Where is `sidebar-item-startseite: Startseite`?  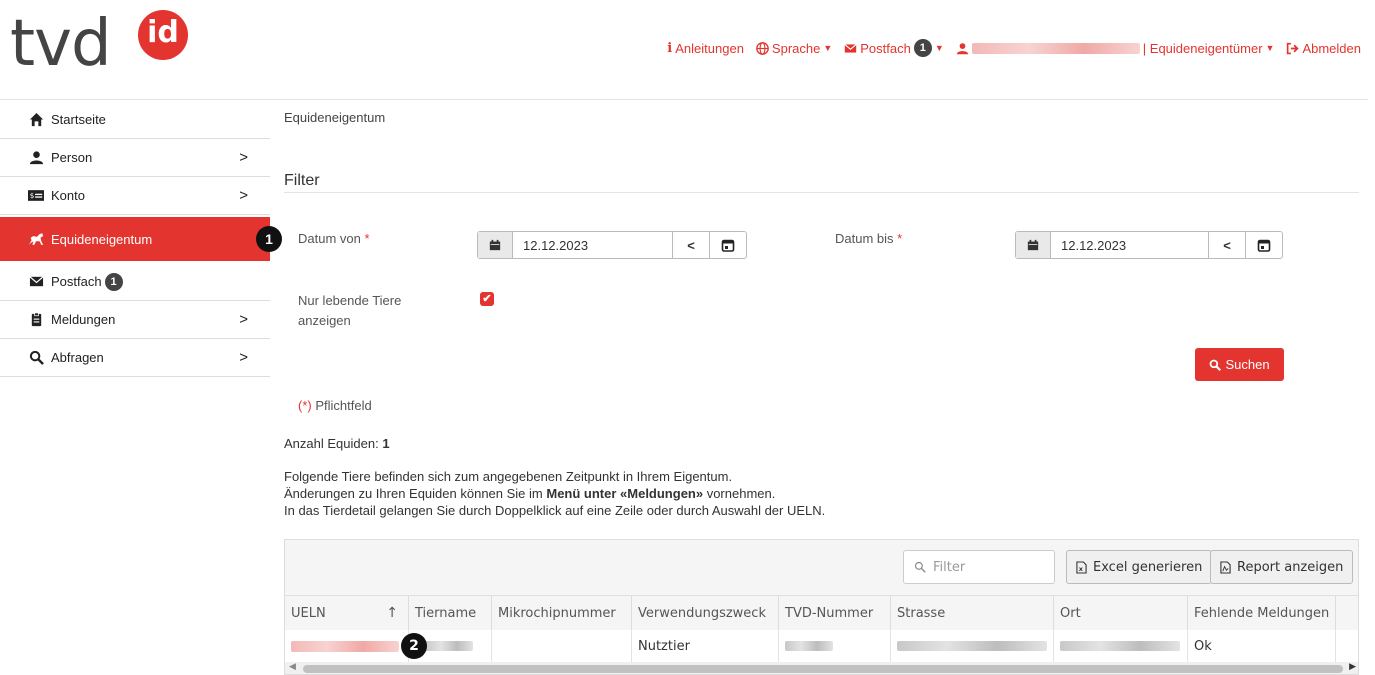
sidebar-item-startseite: Startseite is located at coordinates (135, 120).